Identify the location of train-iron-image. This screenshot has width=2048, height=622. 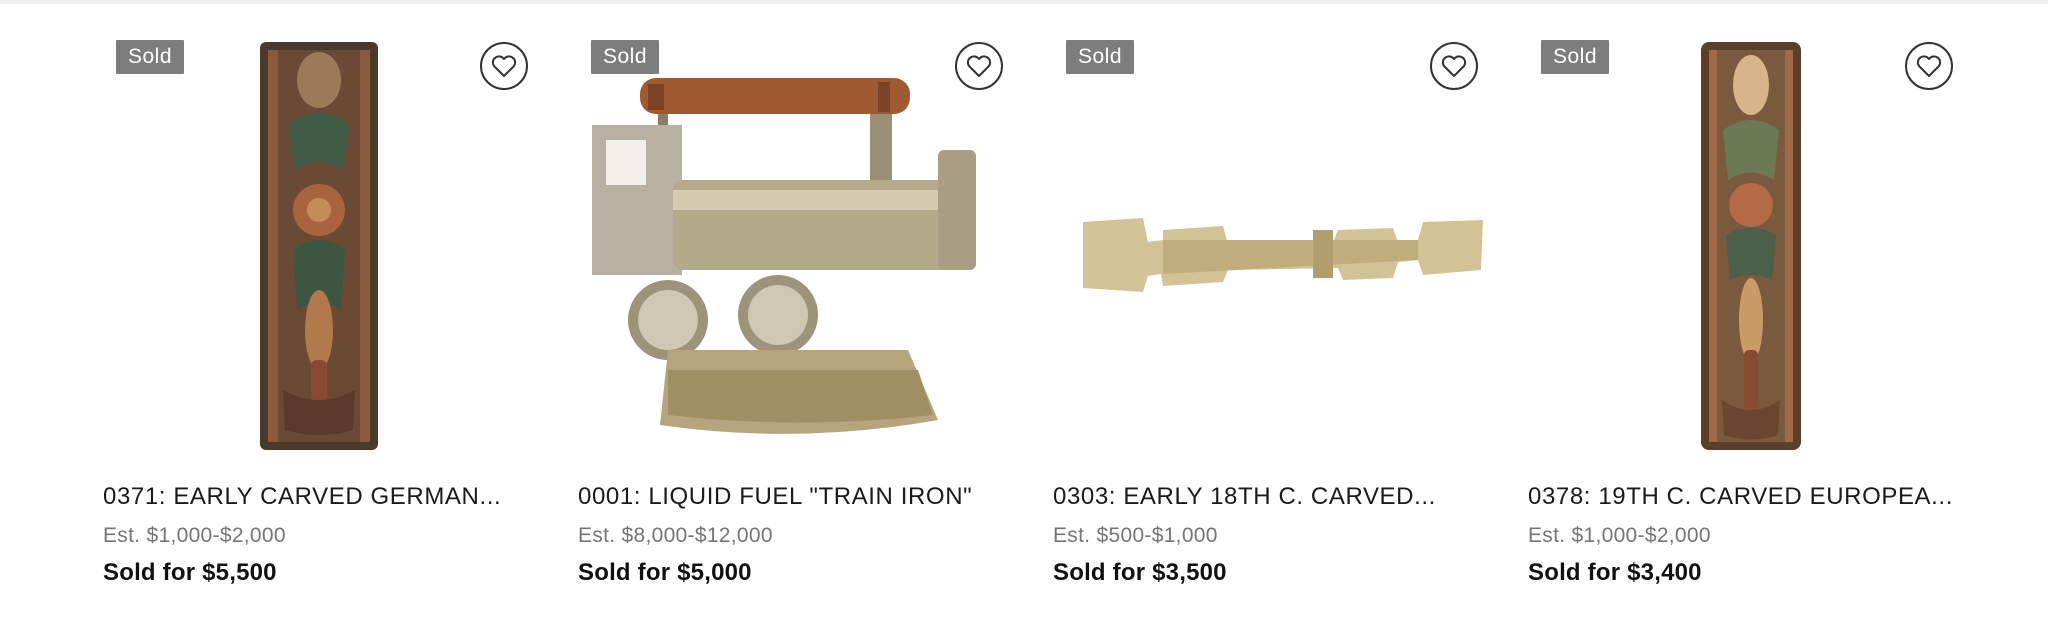
(784, 256).